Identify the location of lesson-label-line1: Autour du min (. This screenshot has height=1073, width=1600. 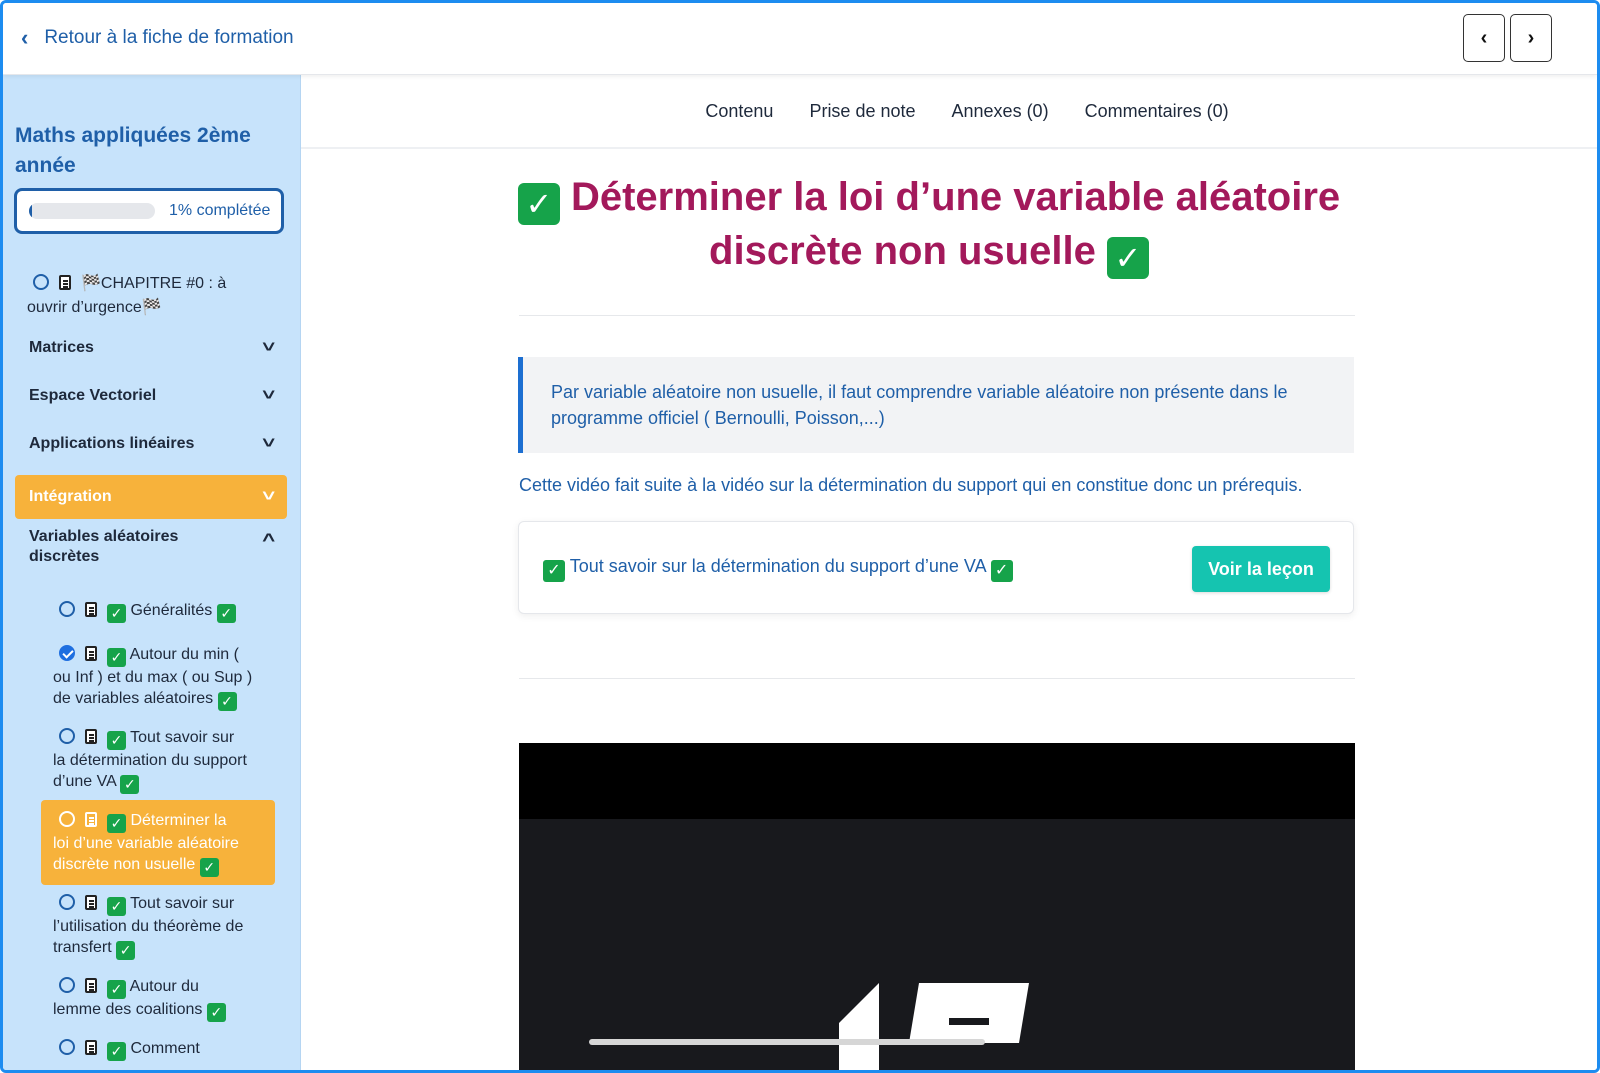
(184, 654).